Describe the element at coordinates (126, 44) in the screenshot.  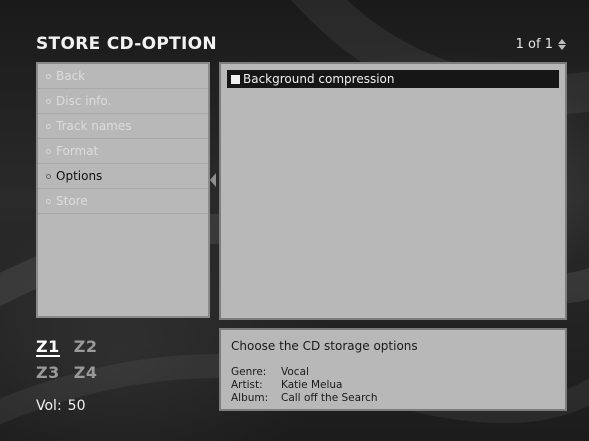
I see `page-title: STORE CD-OPTION` at that location.